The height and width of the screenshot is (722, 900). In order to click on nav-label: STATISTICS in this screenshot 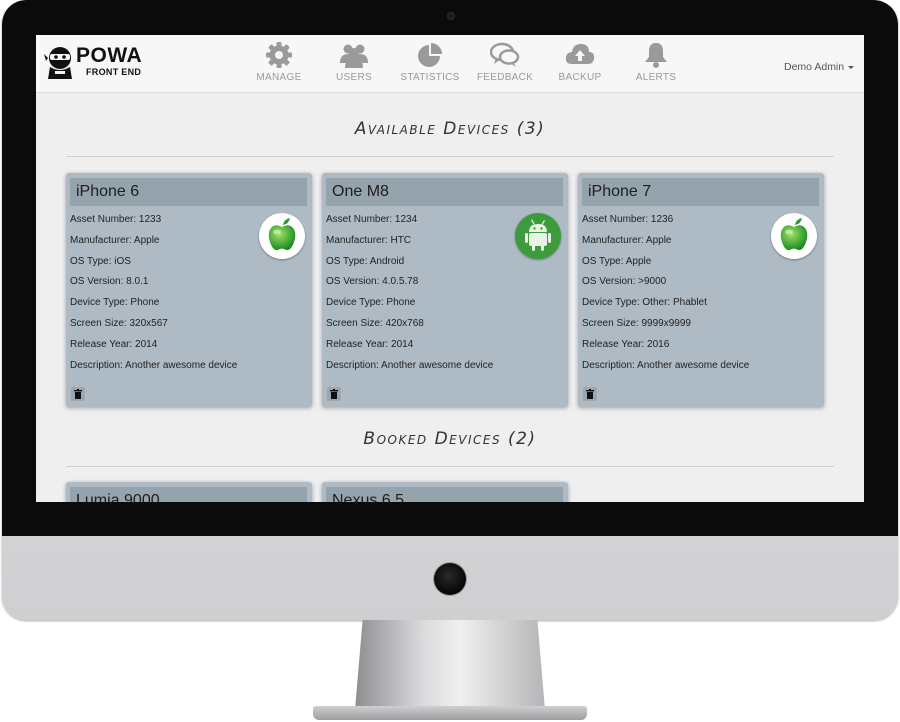, I will do `click(430, 77)`.